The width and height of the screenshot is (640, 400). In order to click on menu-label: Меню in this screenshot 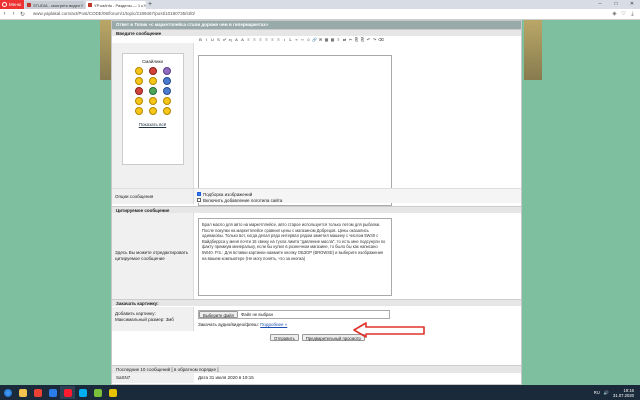, I will do `click(15, 4)`.